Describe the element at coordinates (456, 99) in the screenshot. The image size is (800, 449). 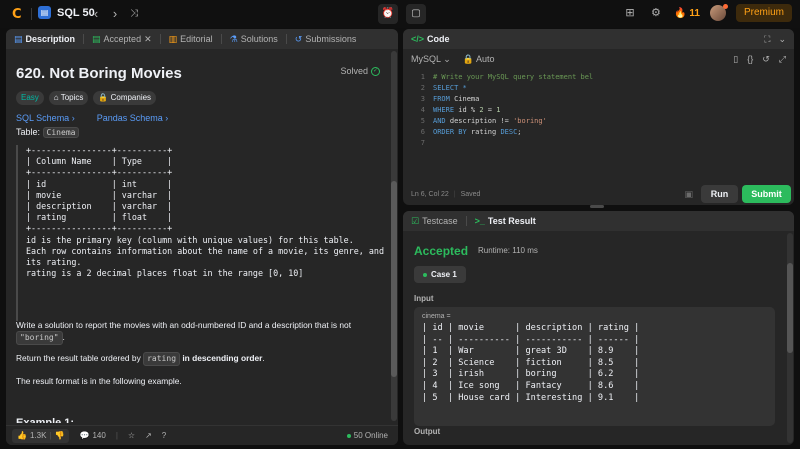
I see `code-line: FROM Cinema` at that location.